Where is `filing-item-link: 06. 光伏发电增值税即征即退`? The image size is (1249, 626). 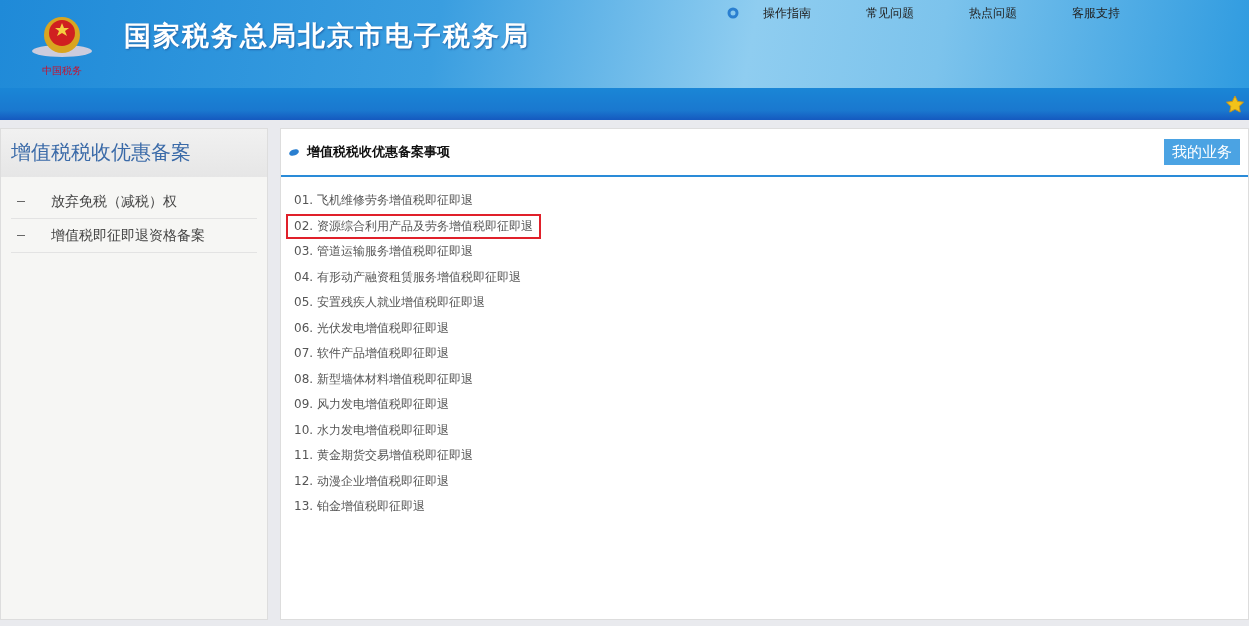
filing-item-link: 06. 光伏发电增值税即征即退 is located at coordinates (371, 328).